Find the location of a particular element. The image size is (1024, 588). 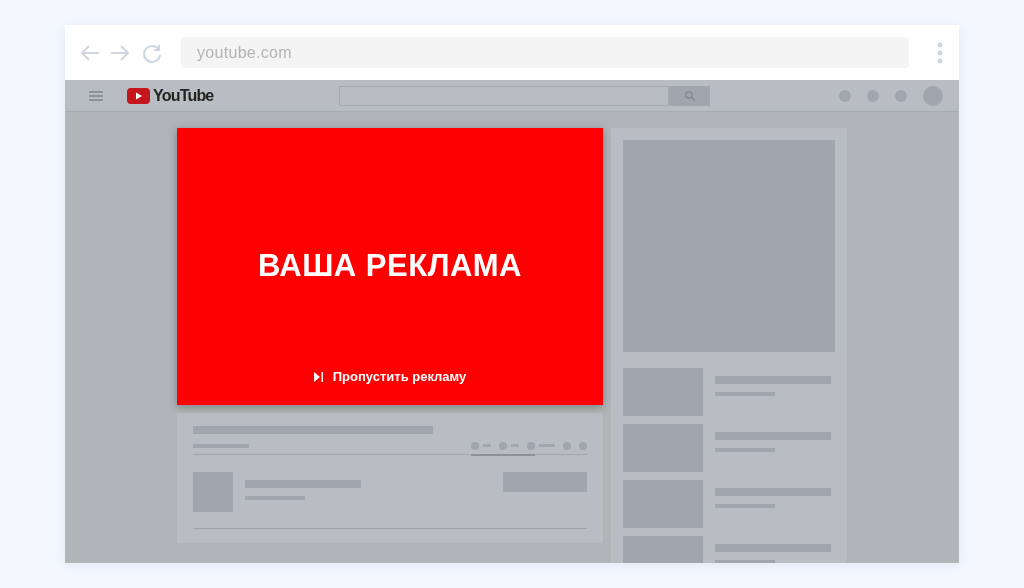

search-button is located at coordinates (690, 95).